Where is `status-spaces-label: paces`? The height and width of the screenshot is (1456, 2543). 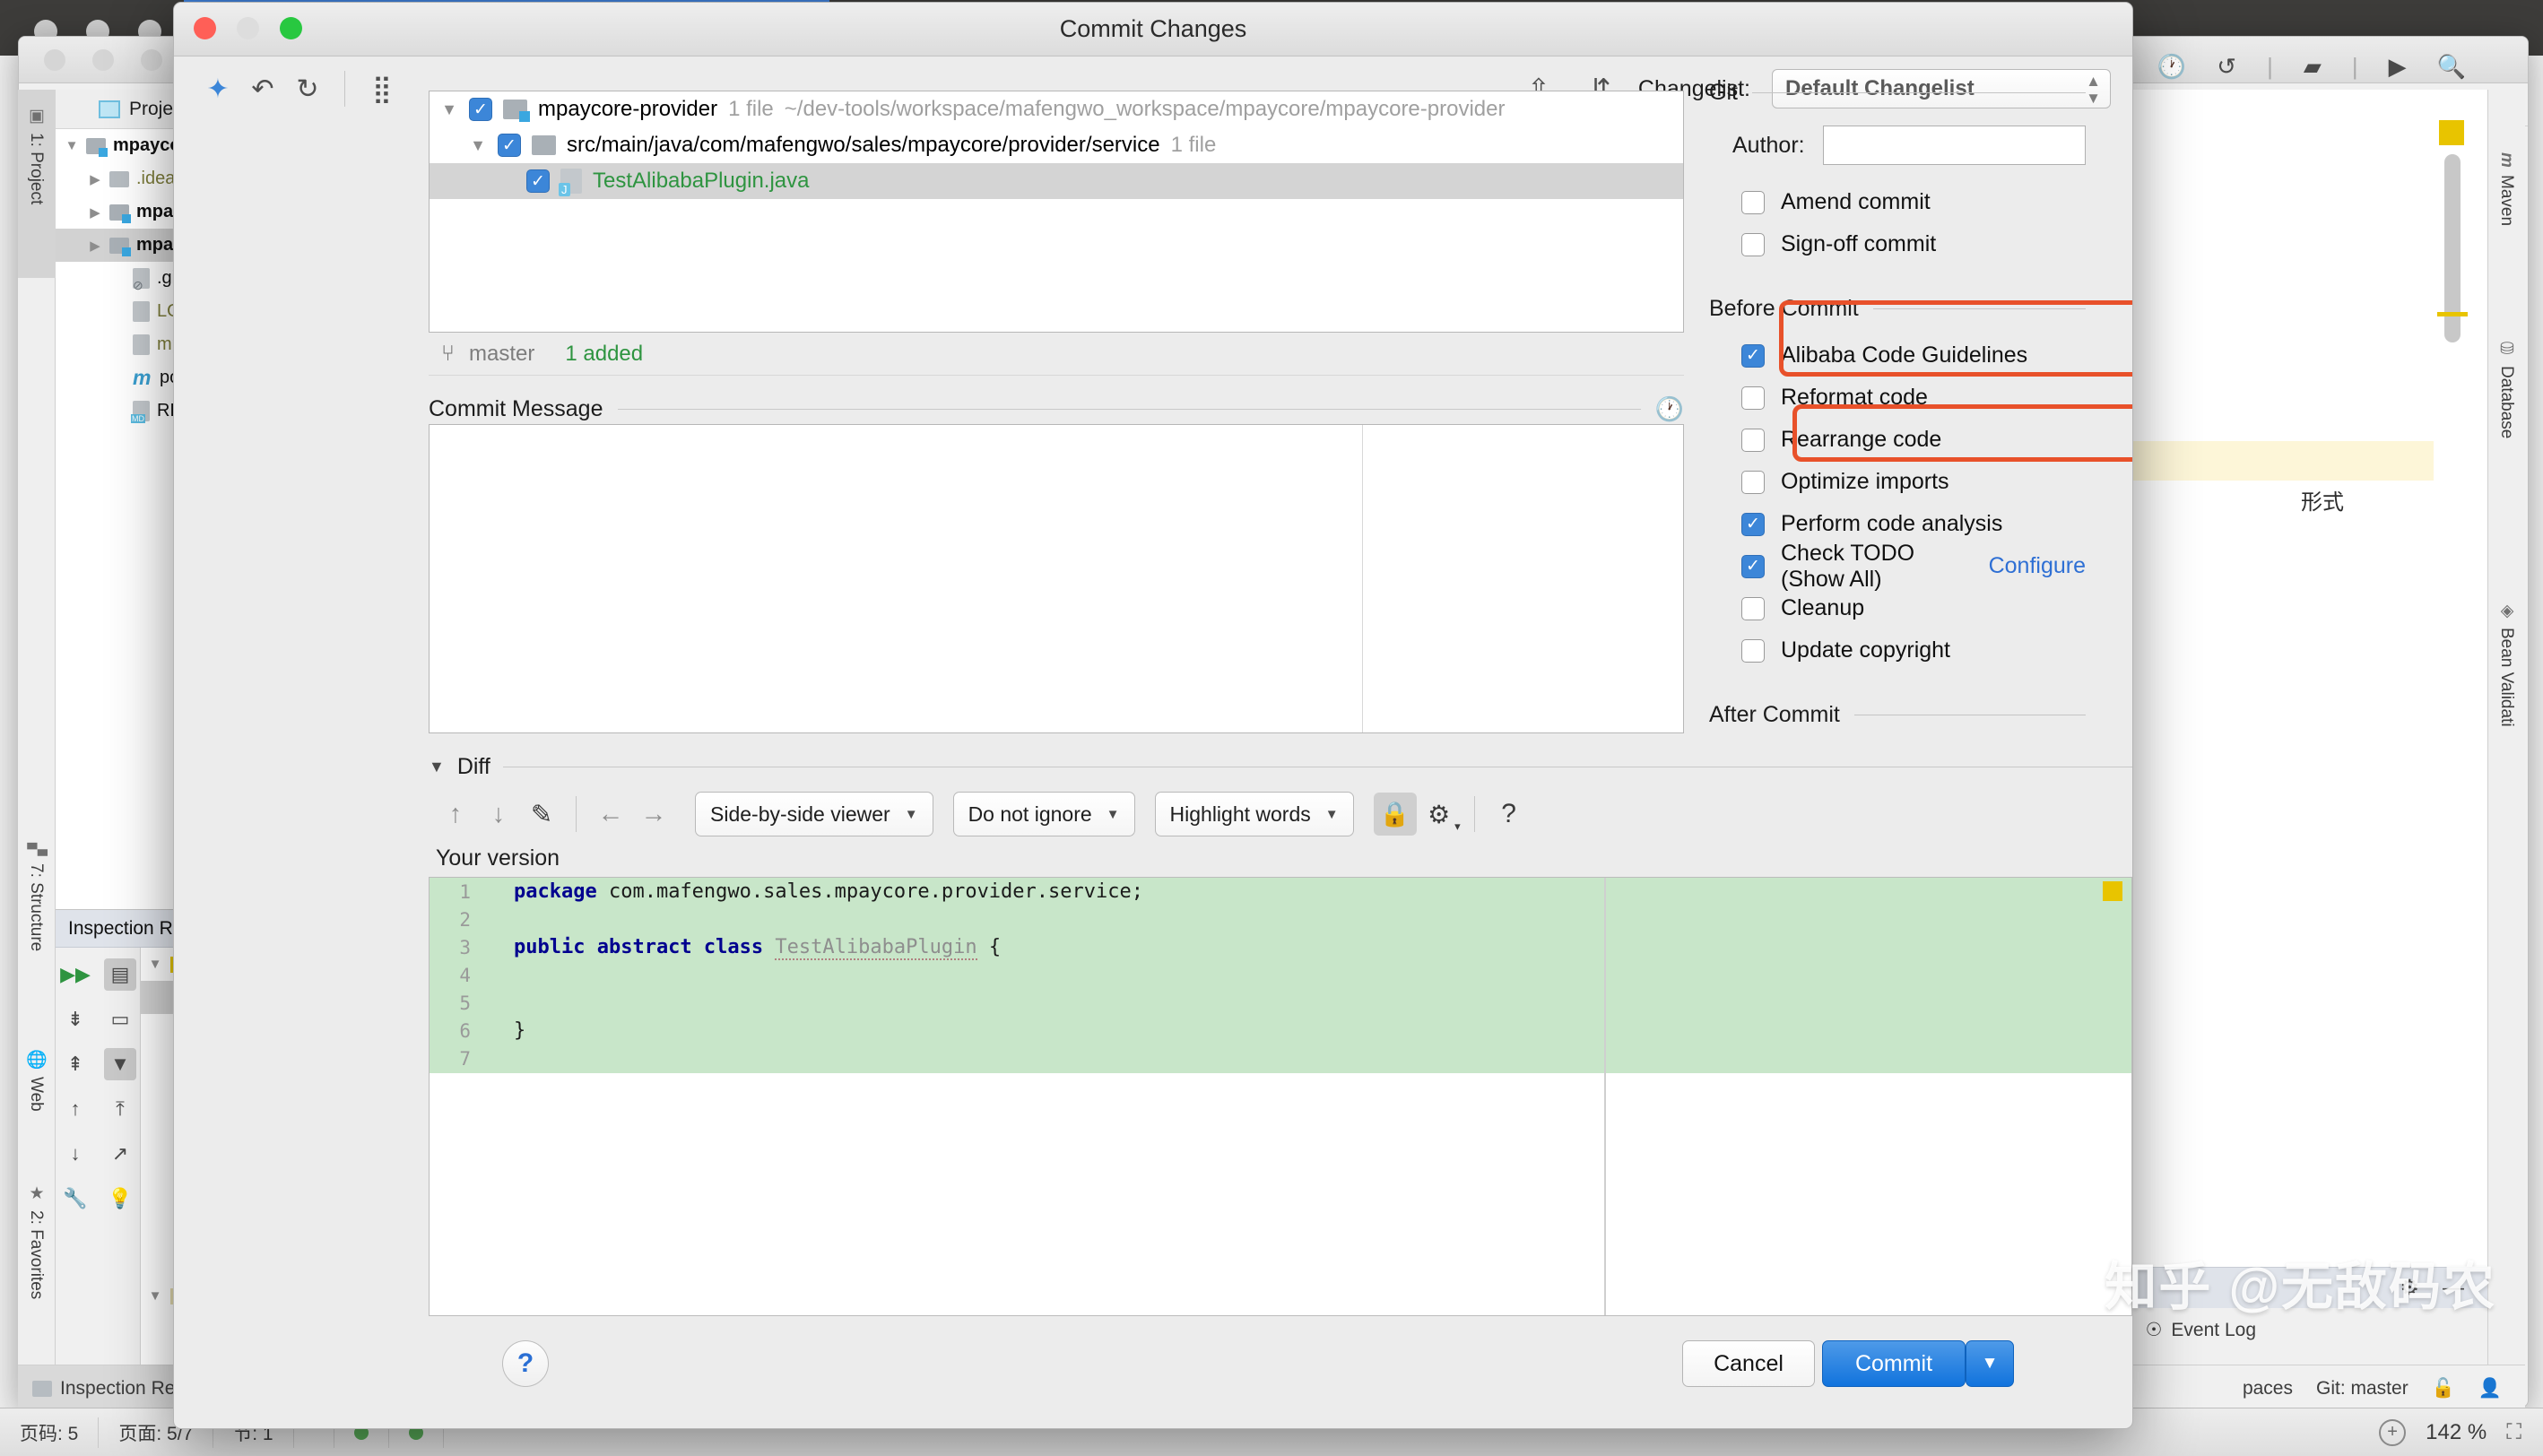 status-spaces-label: paces is located at coordinates (2268, 1389).